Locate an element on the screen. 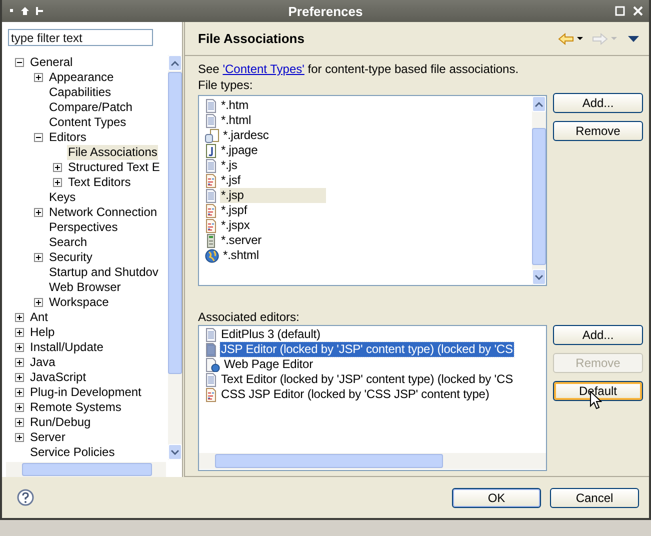 The height and width of the screenshot is (536, 651). file-type-item: *.shtml is located at coordinates (241, 255).